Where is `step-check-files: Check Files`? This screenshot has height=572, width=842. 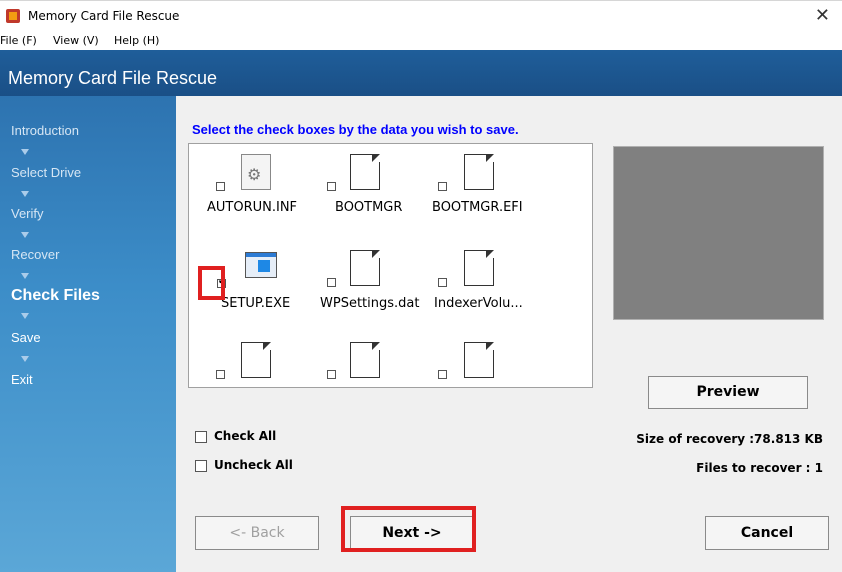 step-check-files: Check Files is located at coordinates (55, 295).